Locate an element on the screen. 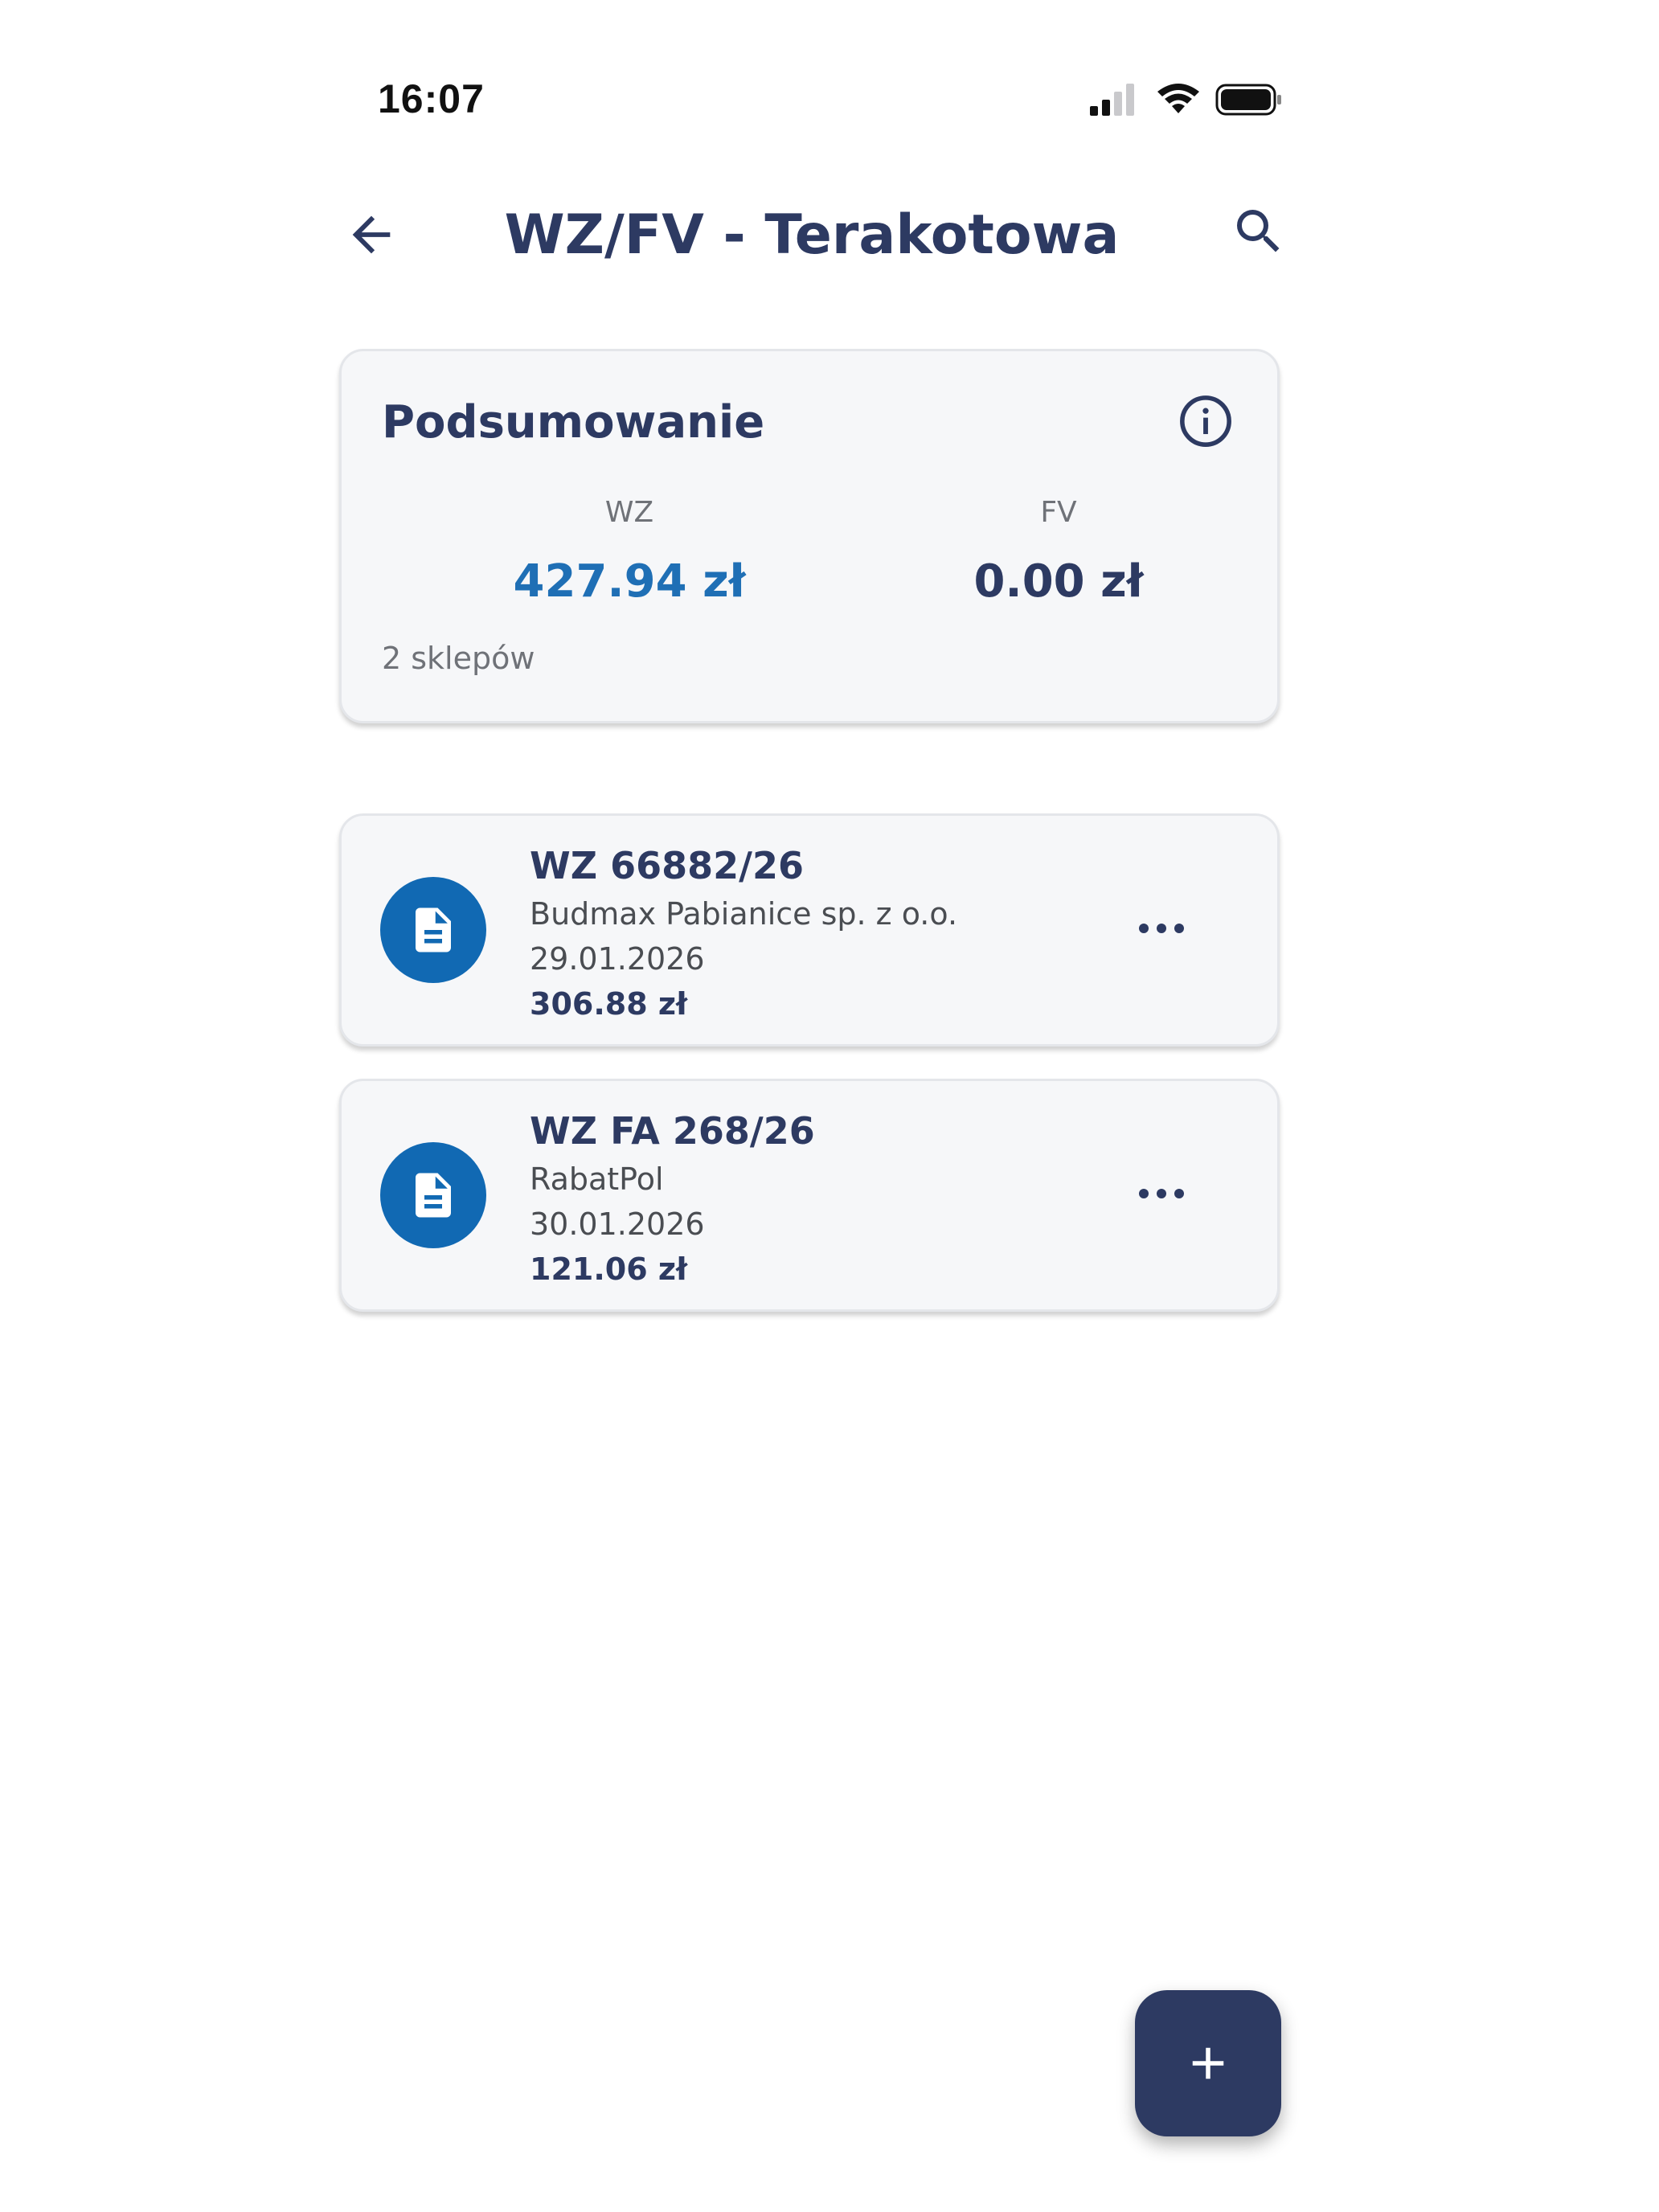 Image resolution: width=1659 pixels, height=2212 pixels. battery-icon is located at coordinates (1248, 100).